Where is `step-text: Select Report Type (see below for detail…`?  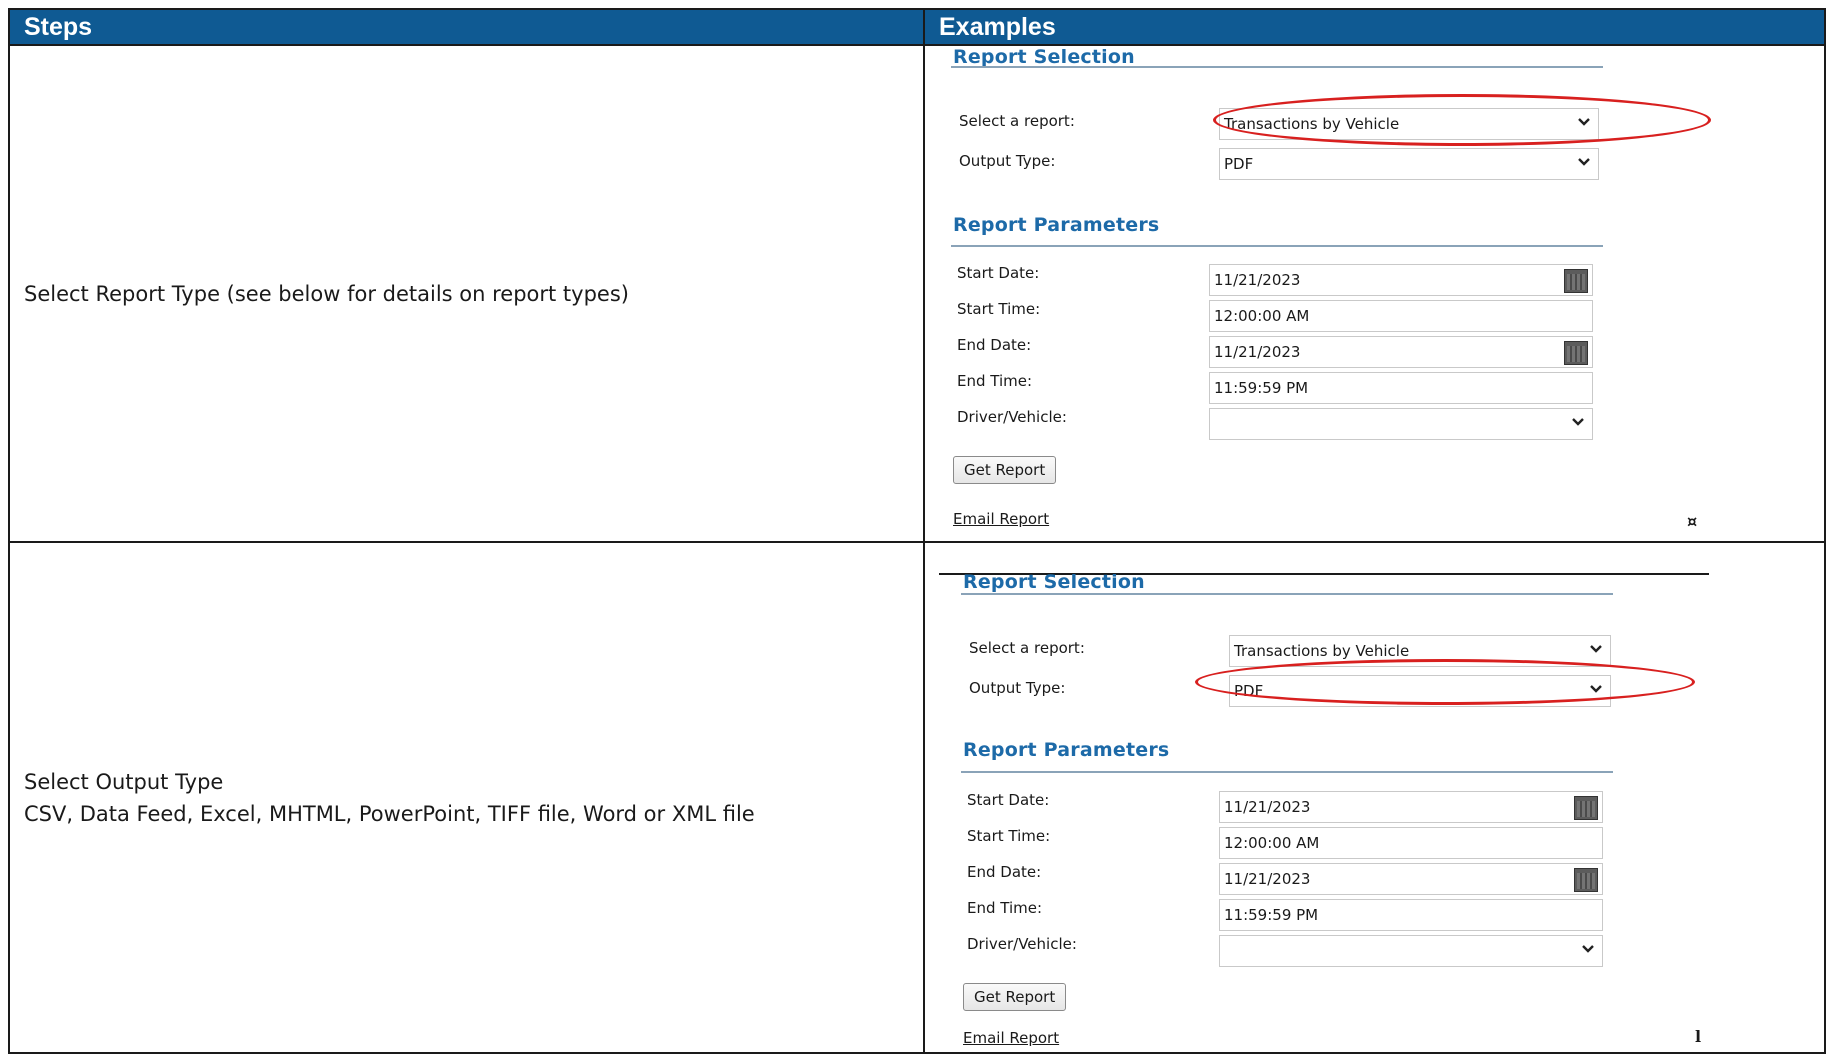 step-text: Select Report Type (see below for detail… is located at coordinates (326, 293).